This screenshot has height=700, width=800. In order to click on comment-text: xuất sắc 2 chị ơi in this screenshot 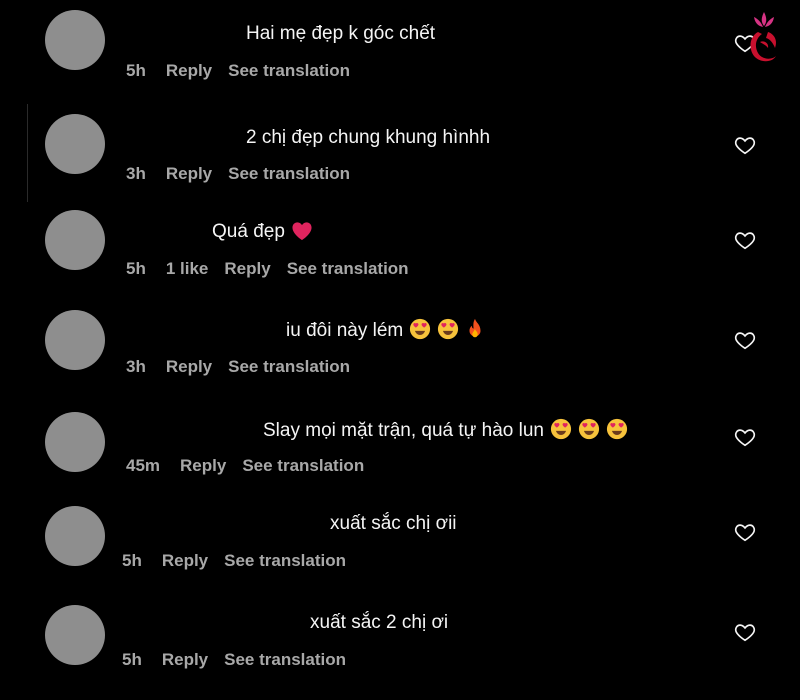, I will do `click(379, 622)`.